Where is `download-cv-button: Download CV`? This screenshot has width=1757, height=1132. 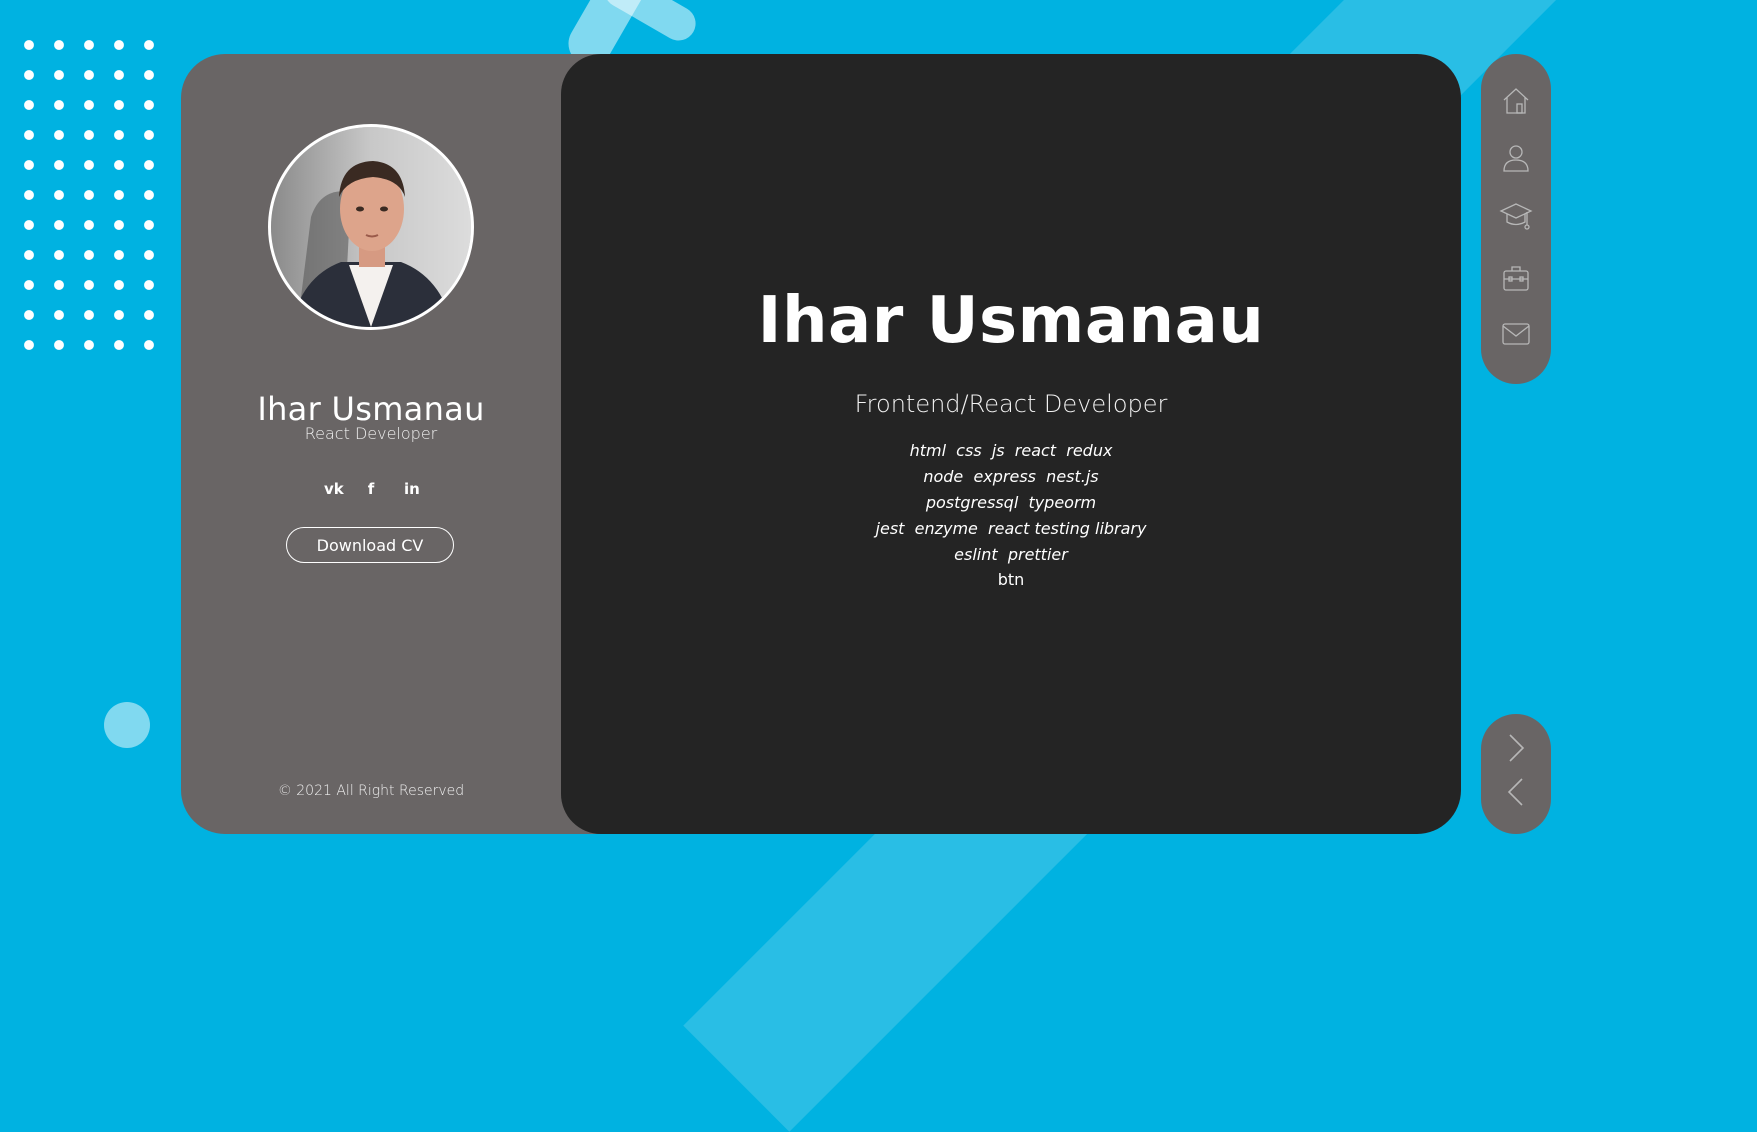
download-cv-button: Download CV is located at coordinates (370, 545).